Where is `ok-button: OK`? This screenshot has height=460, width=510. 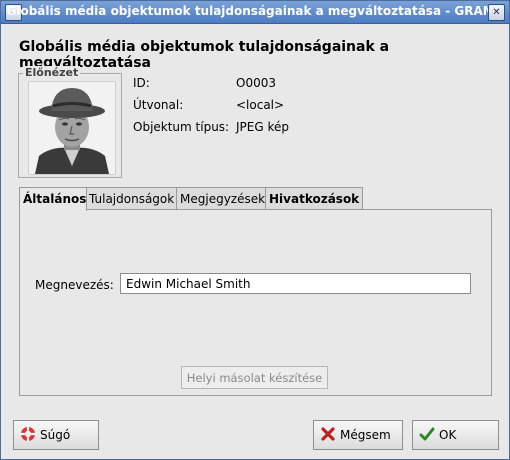 ok-button: OK is located at coordinates (455, 435).